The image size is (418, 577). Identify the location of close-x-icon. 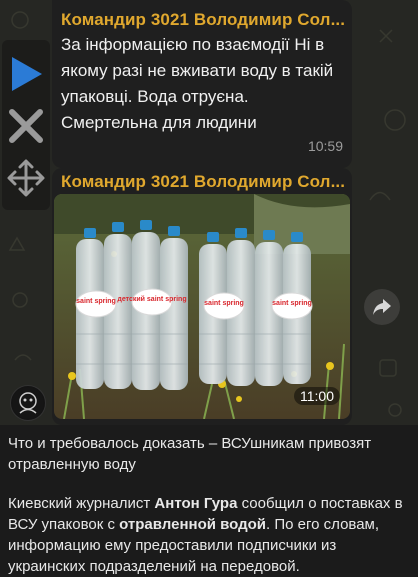
(26, 126).